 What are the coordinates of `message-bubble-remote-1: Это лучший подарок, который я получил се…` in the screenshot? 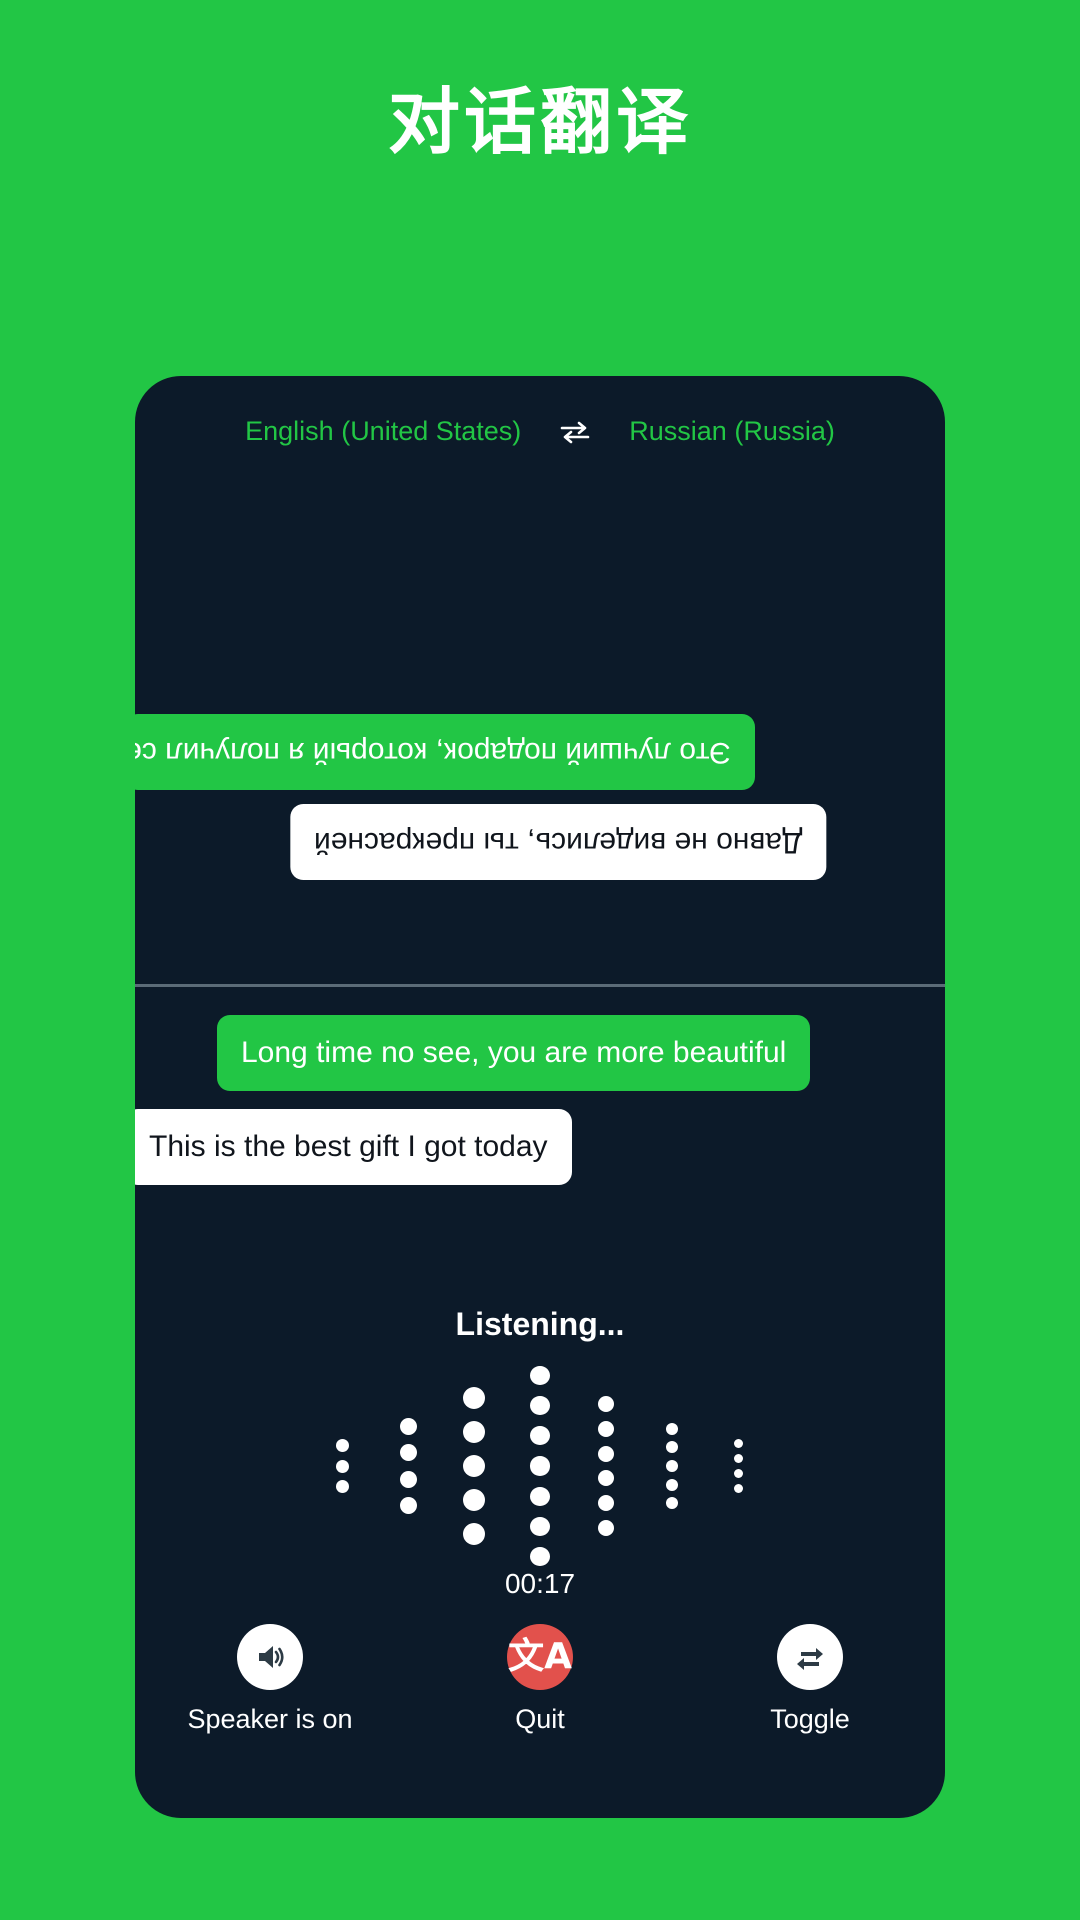 It's located at (445, 752).